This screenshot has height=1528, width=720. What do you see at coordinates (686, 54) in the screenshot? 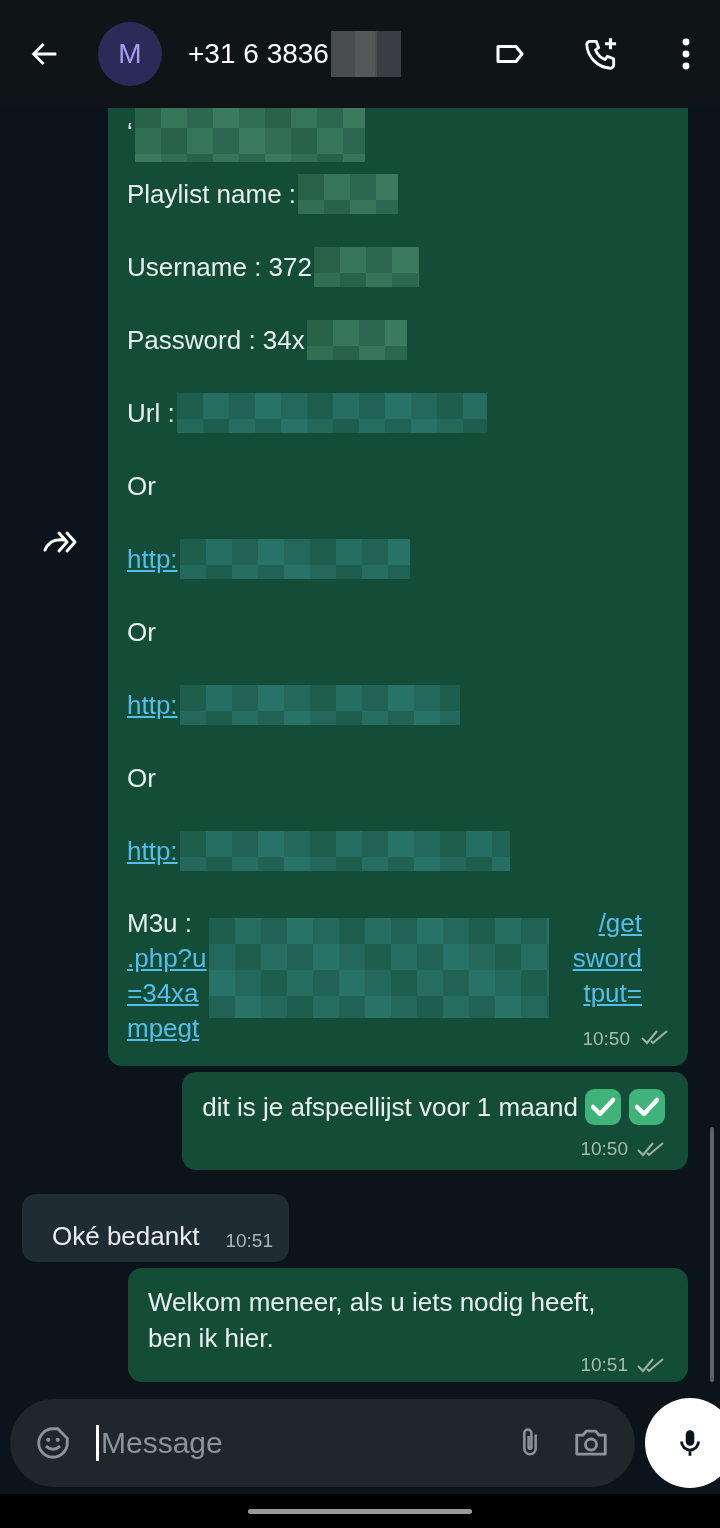
I see `more-options-icon` at bounding box center [686, 54].